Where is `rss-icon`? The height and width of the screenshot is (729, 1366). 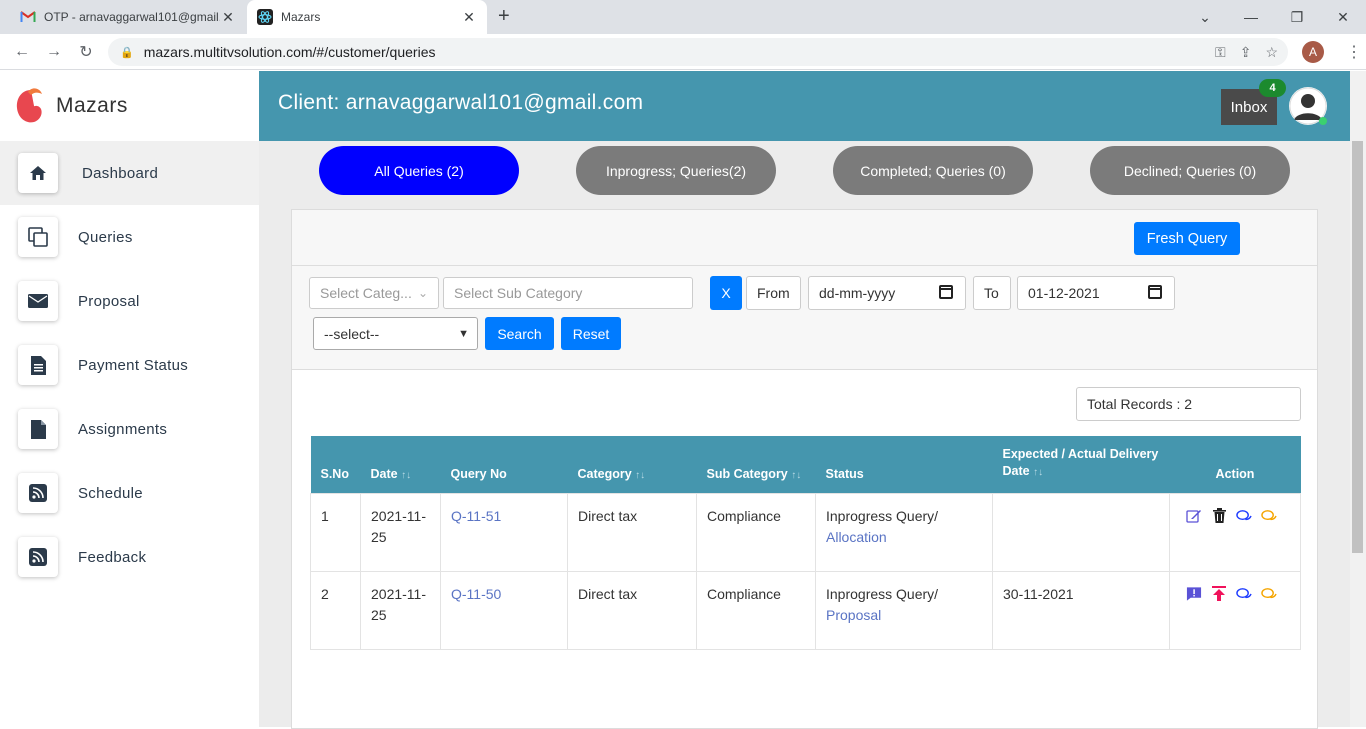
rss-icon is located at coordinates (38, 557).